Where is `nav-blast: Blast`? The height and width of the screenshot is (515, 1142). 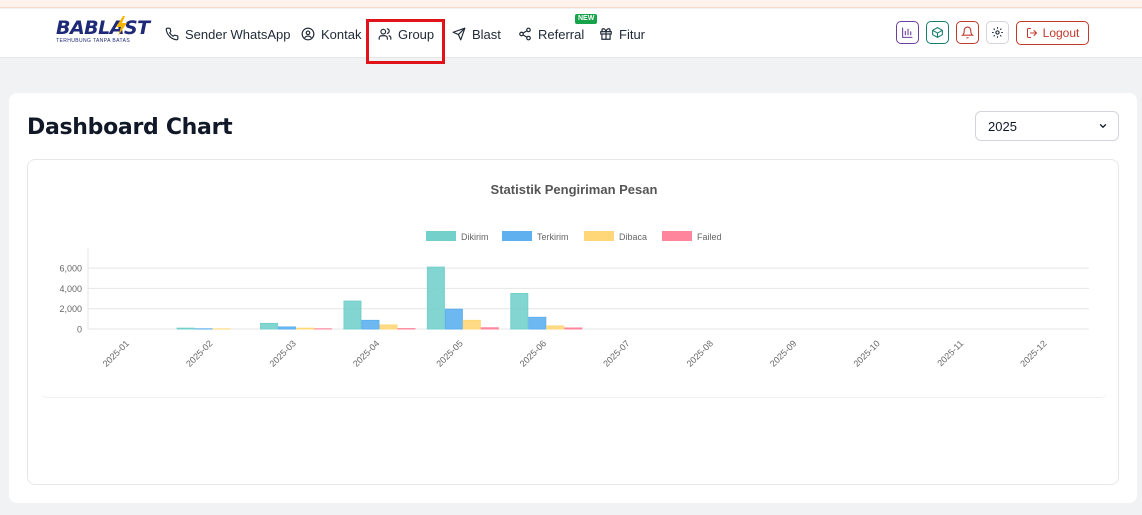
nav-blast: Blast is located at coordinates (476, 34).